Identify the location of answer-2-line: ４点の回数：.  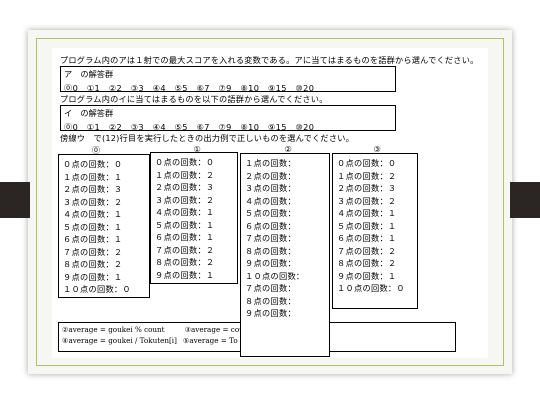
(270, 200).